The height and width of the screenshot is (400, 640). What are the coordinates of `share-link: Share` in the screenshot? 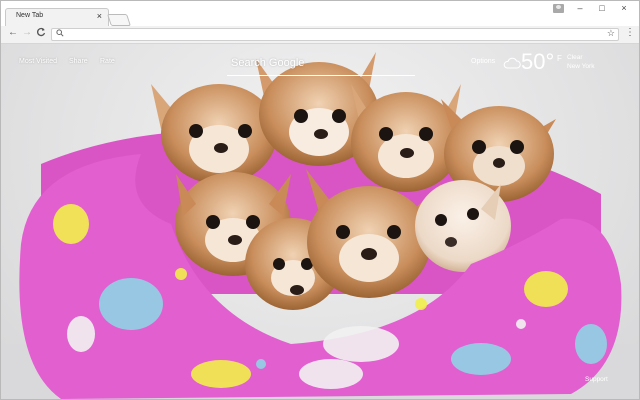 It's located at (78, 61).